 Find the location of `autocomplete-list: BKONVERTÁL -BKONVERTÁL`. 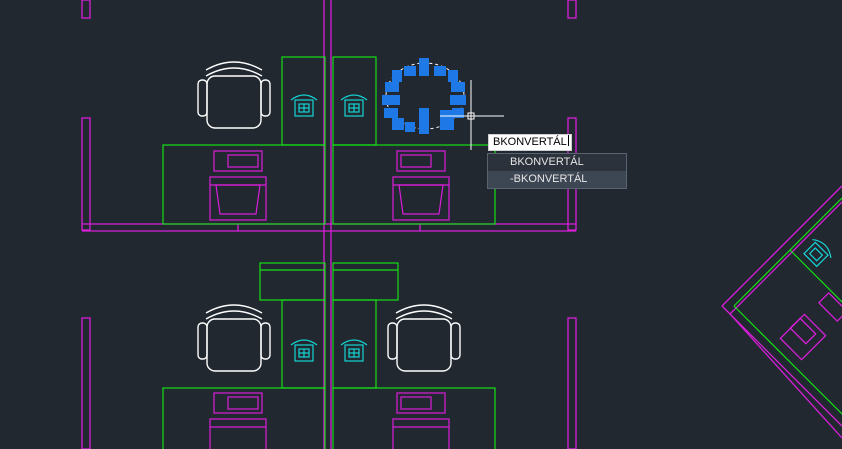

autocomplete-list: BKONVERTÁL -BKONVERTÁL is located at coordinates (557, 171).